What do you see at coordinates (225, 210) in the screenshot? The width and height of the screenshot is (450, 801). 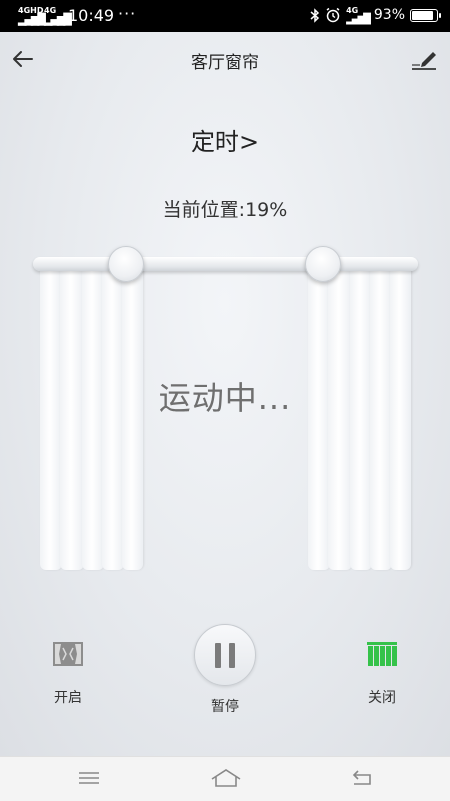 I see `position-readout: 当前位置:19%` at bounding box center [225, 210].